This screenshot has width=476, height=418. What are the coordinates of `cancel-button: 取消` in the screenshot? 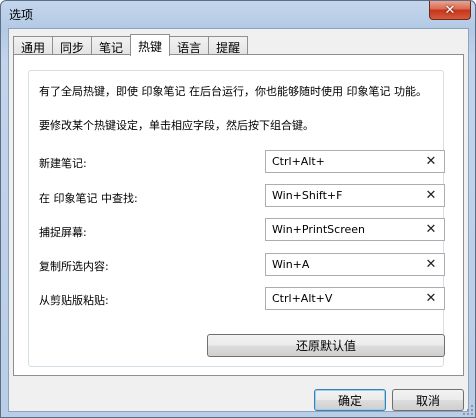 It's located at (428, 400).